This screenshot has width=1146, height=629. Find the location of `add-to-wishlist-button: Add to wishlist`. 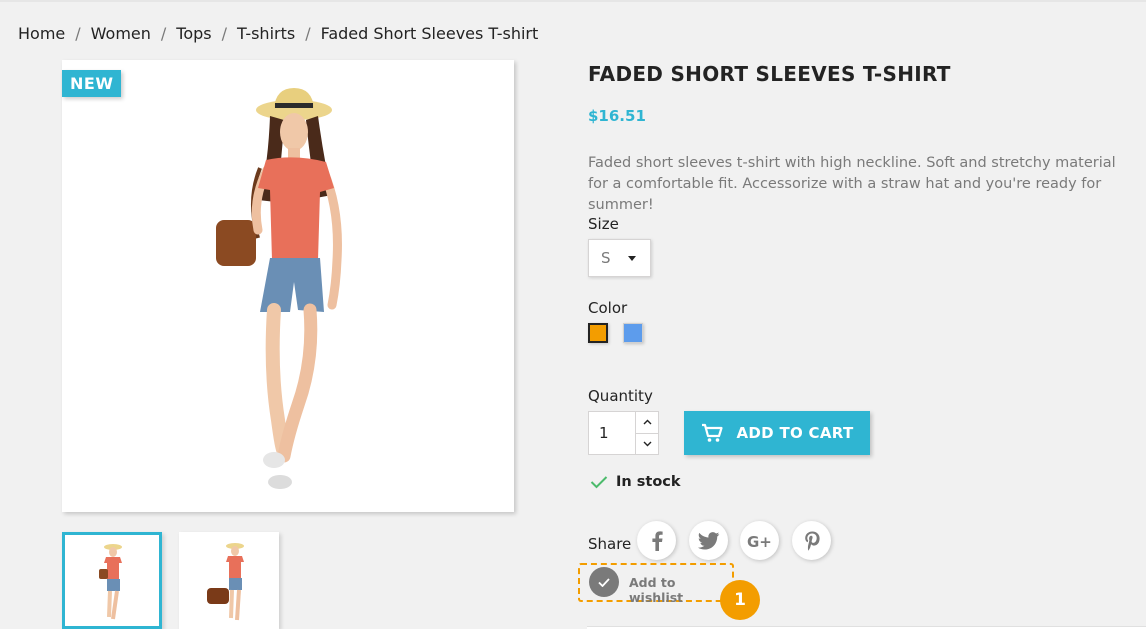

add-to-wishlist-button: Add to wishlist is located at coordinates (656, 584).